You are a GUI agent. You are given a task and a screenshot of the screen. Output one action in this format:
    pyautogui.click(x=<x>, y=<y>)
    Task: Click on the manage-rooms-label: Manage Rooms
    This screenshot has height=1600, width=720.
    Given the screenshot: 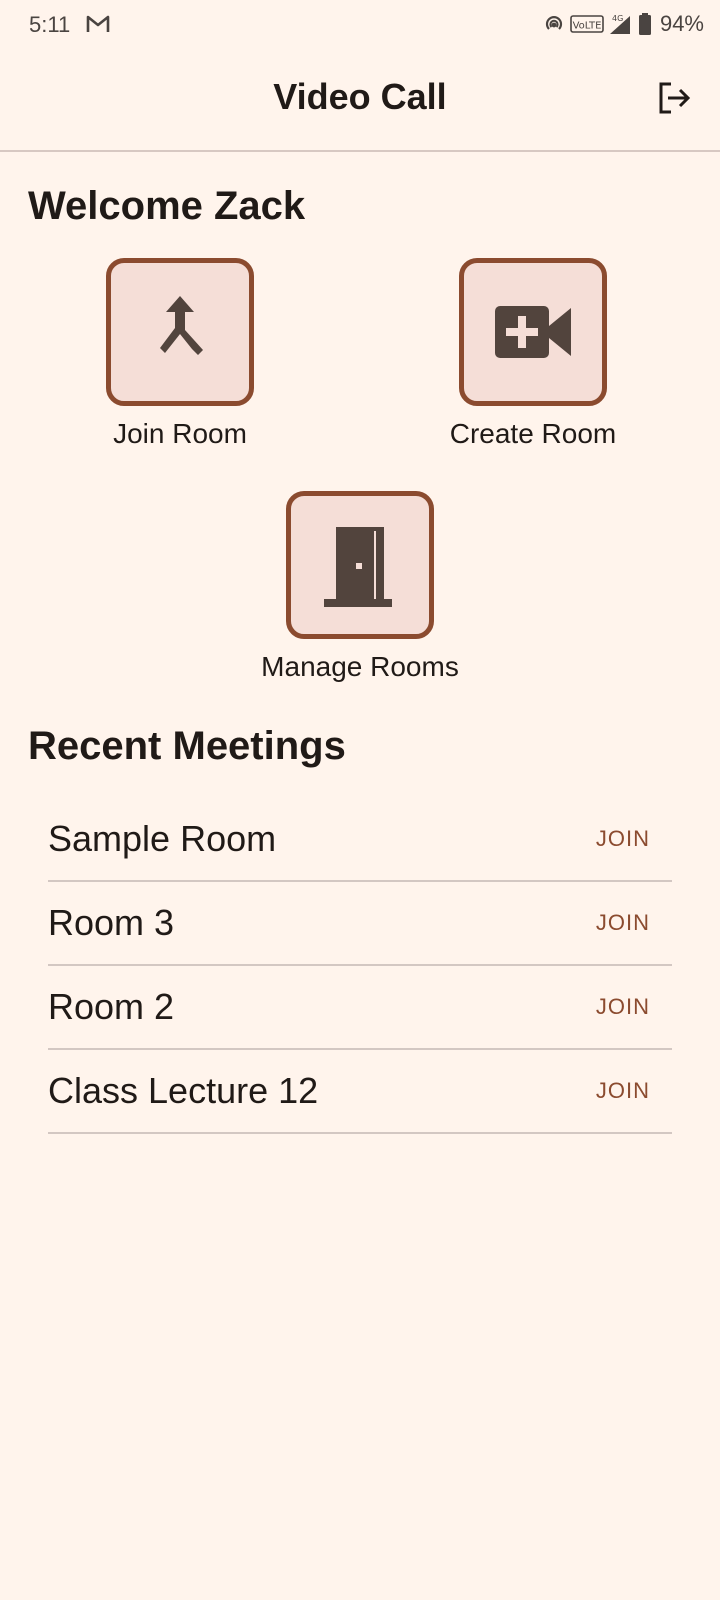 What is the action you would take?
    pyautogui.click(x=360, y=666)
    